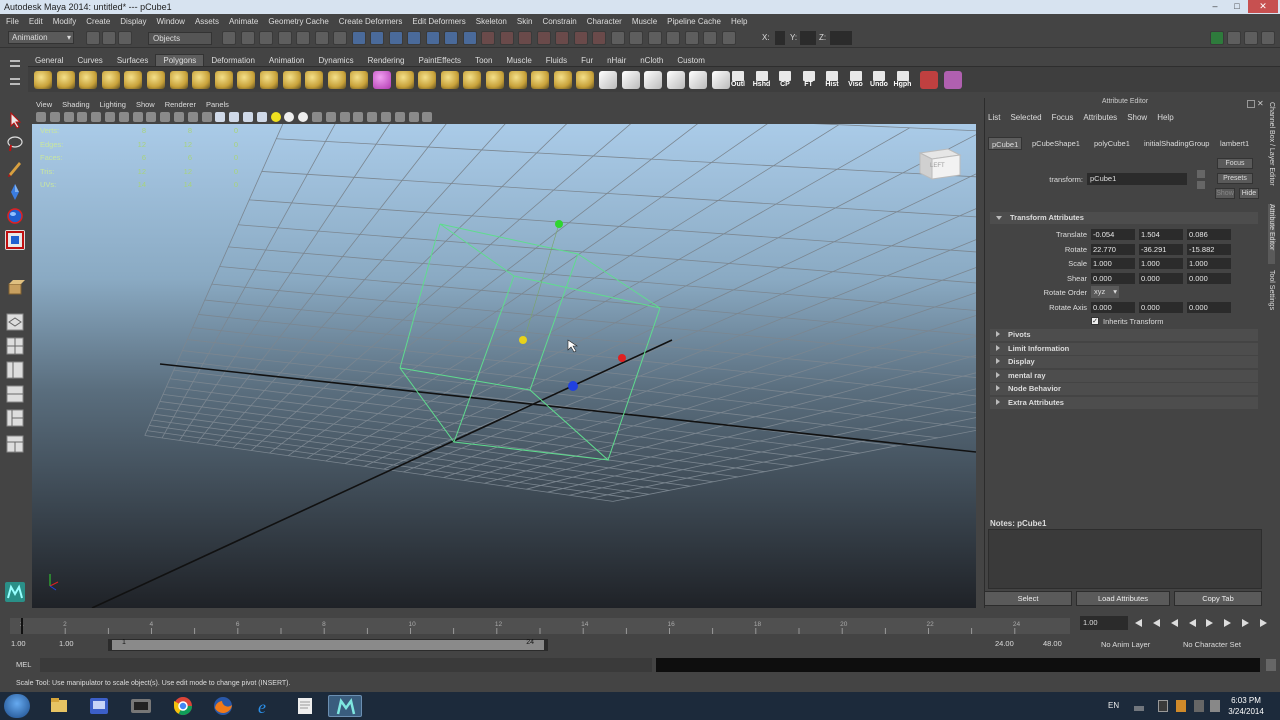 The image size is (1280, 720). I want to click on cleanup-icon, so click(698, 80).